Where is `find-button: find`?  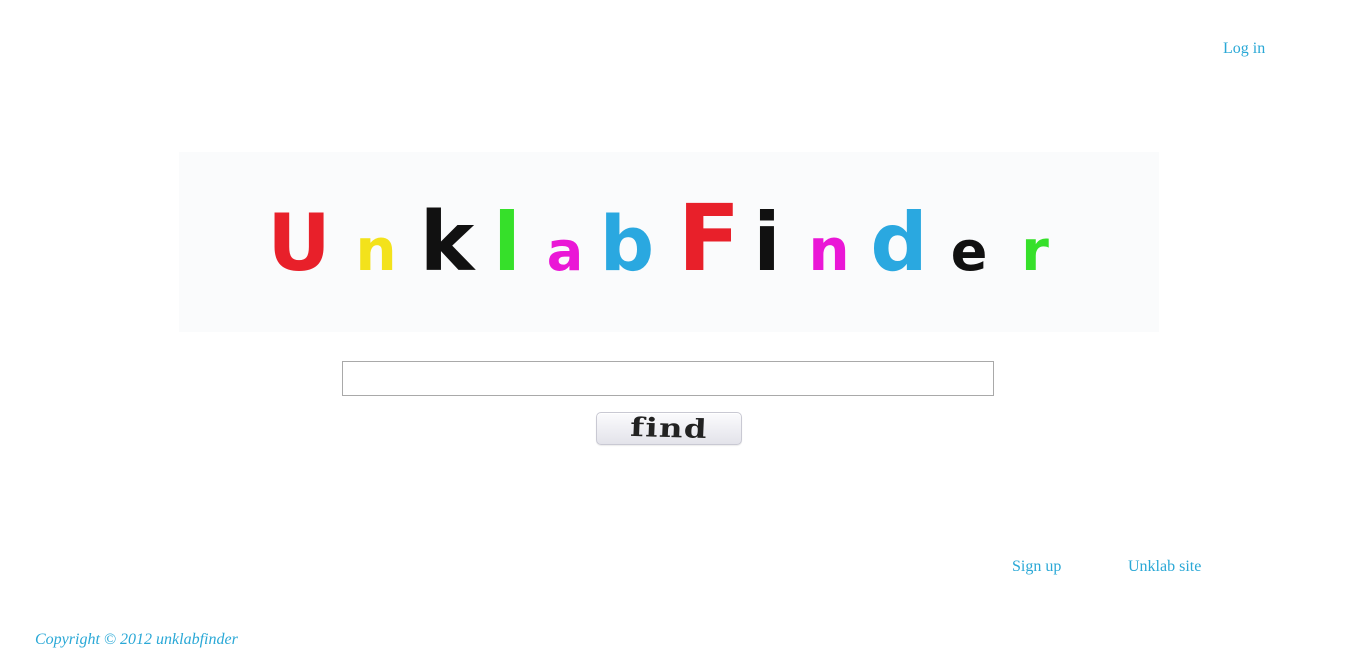
find-button: find is located at coordinates (669, 428).